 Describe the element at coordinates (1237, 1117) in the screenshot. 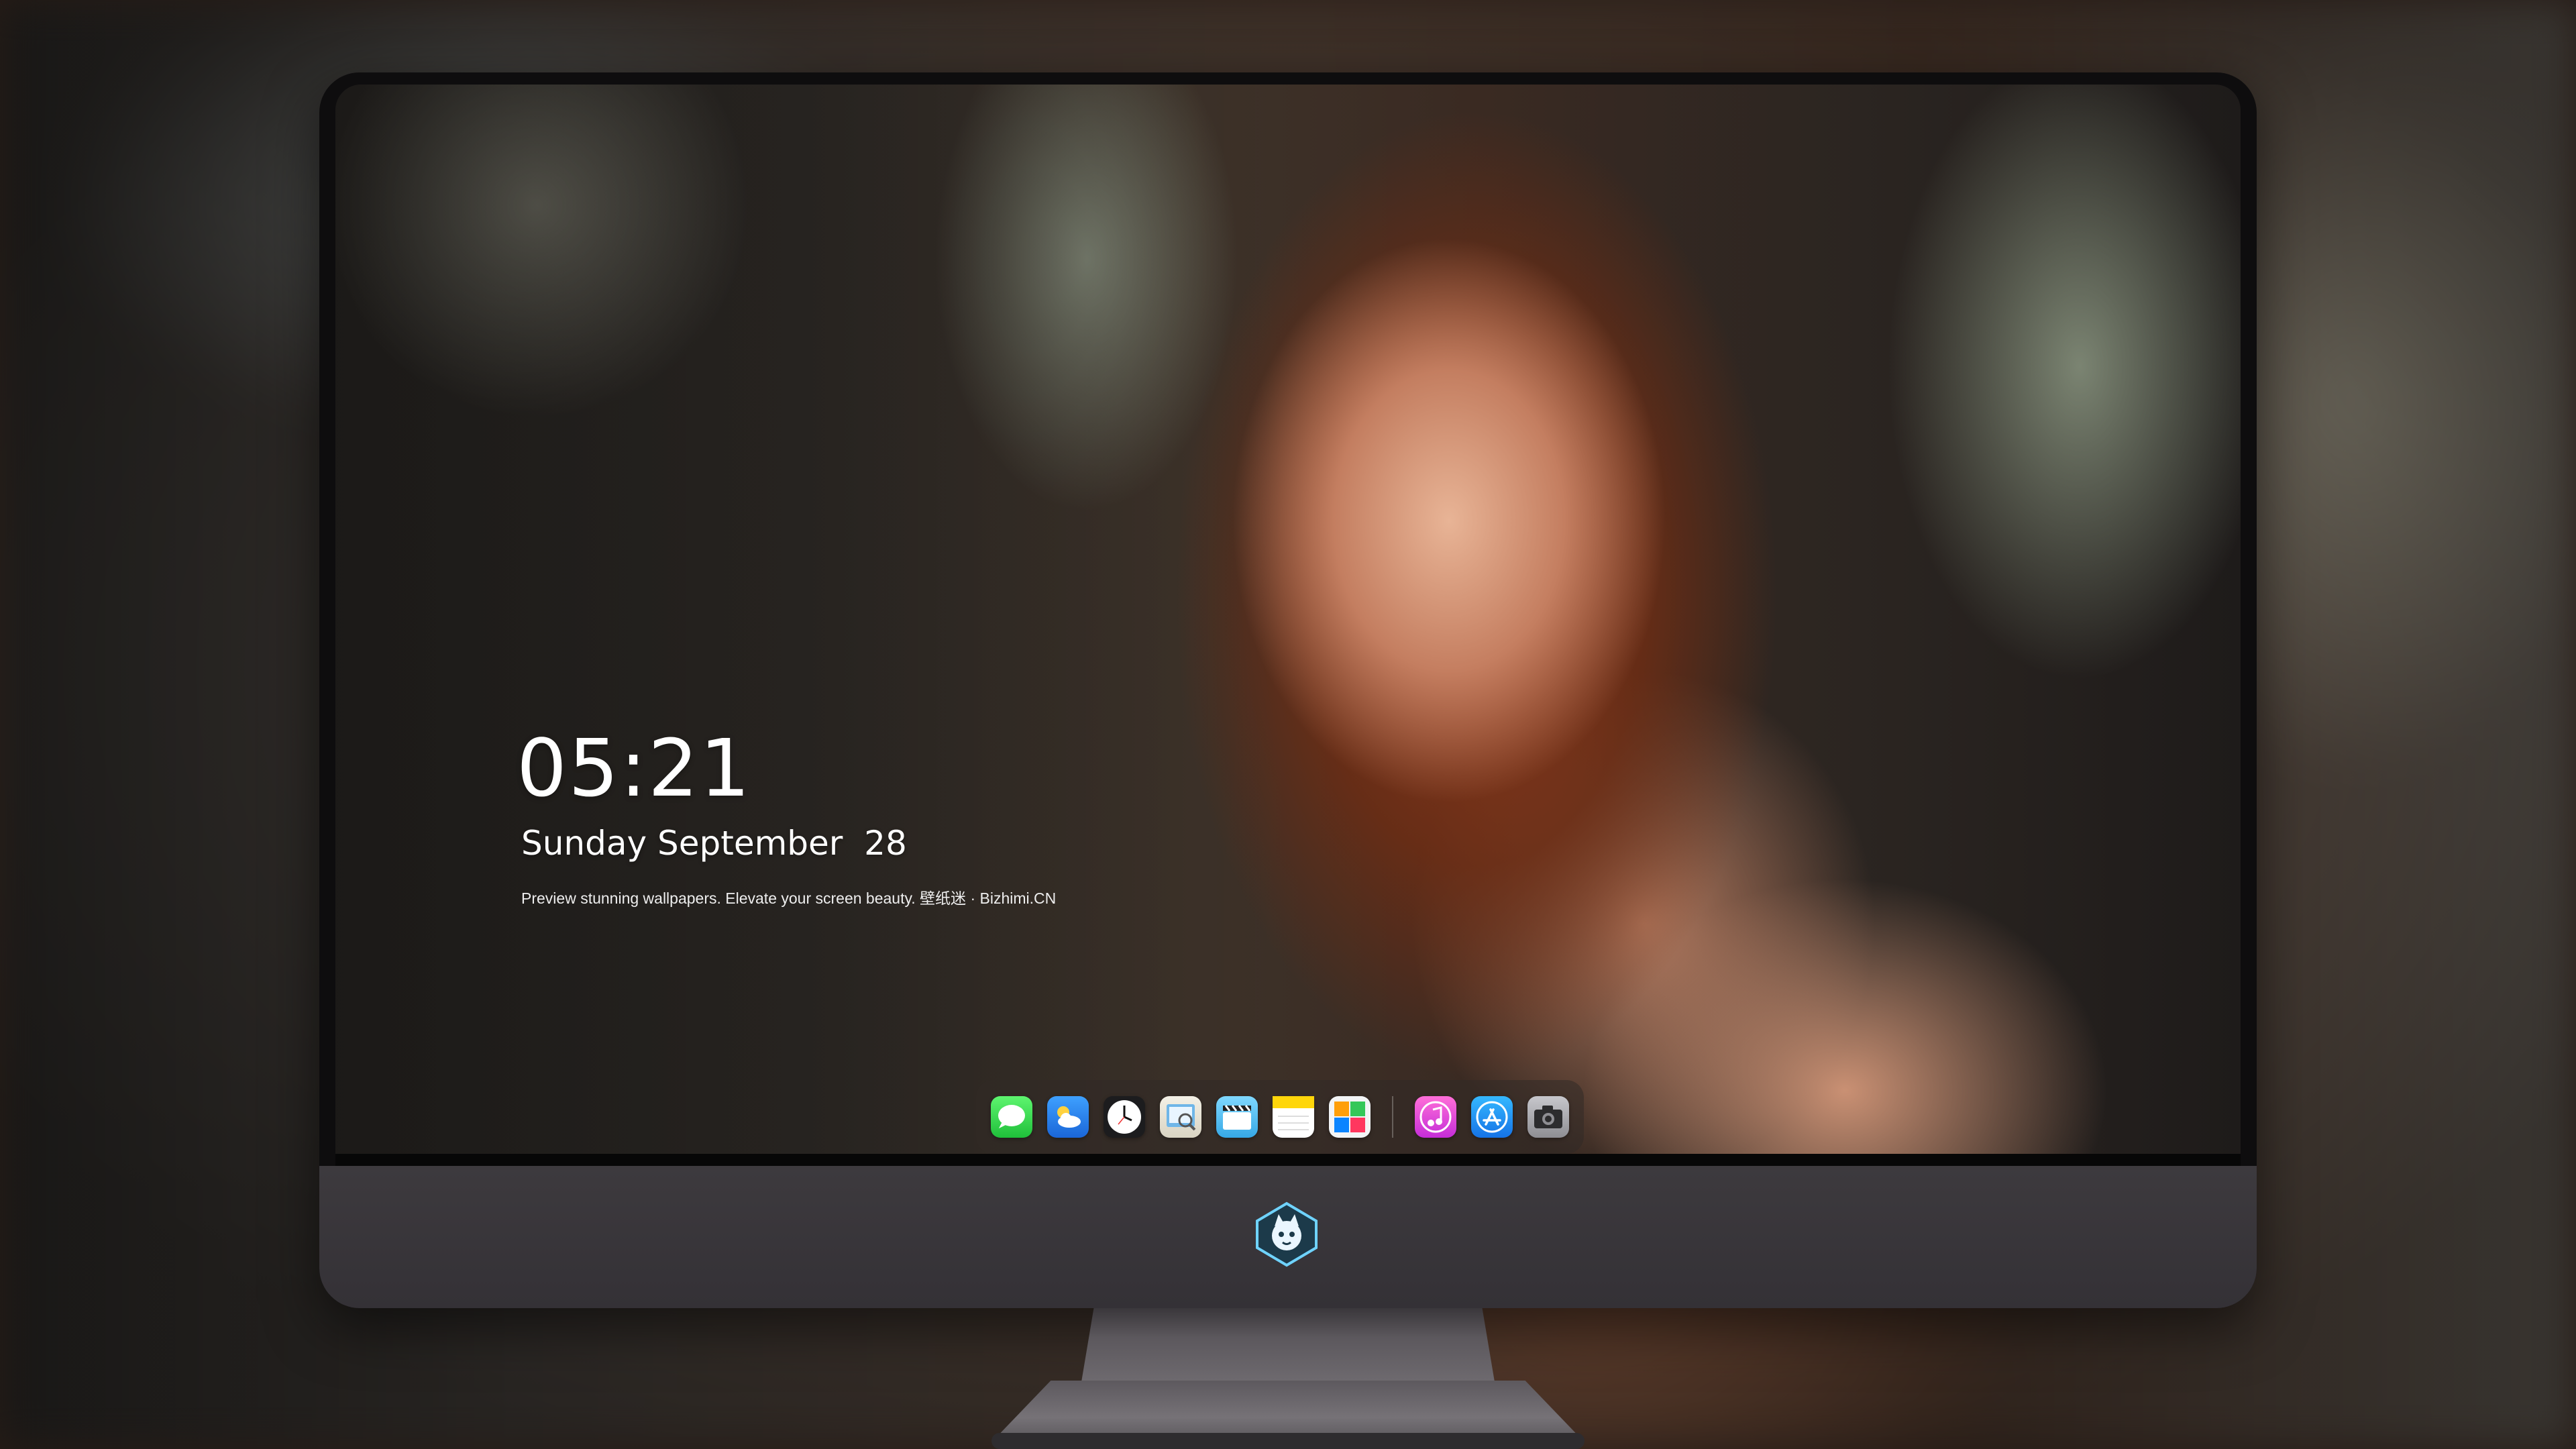

I see `clips-icon` at that location.